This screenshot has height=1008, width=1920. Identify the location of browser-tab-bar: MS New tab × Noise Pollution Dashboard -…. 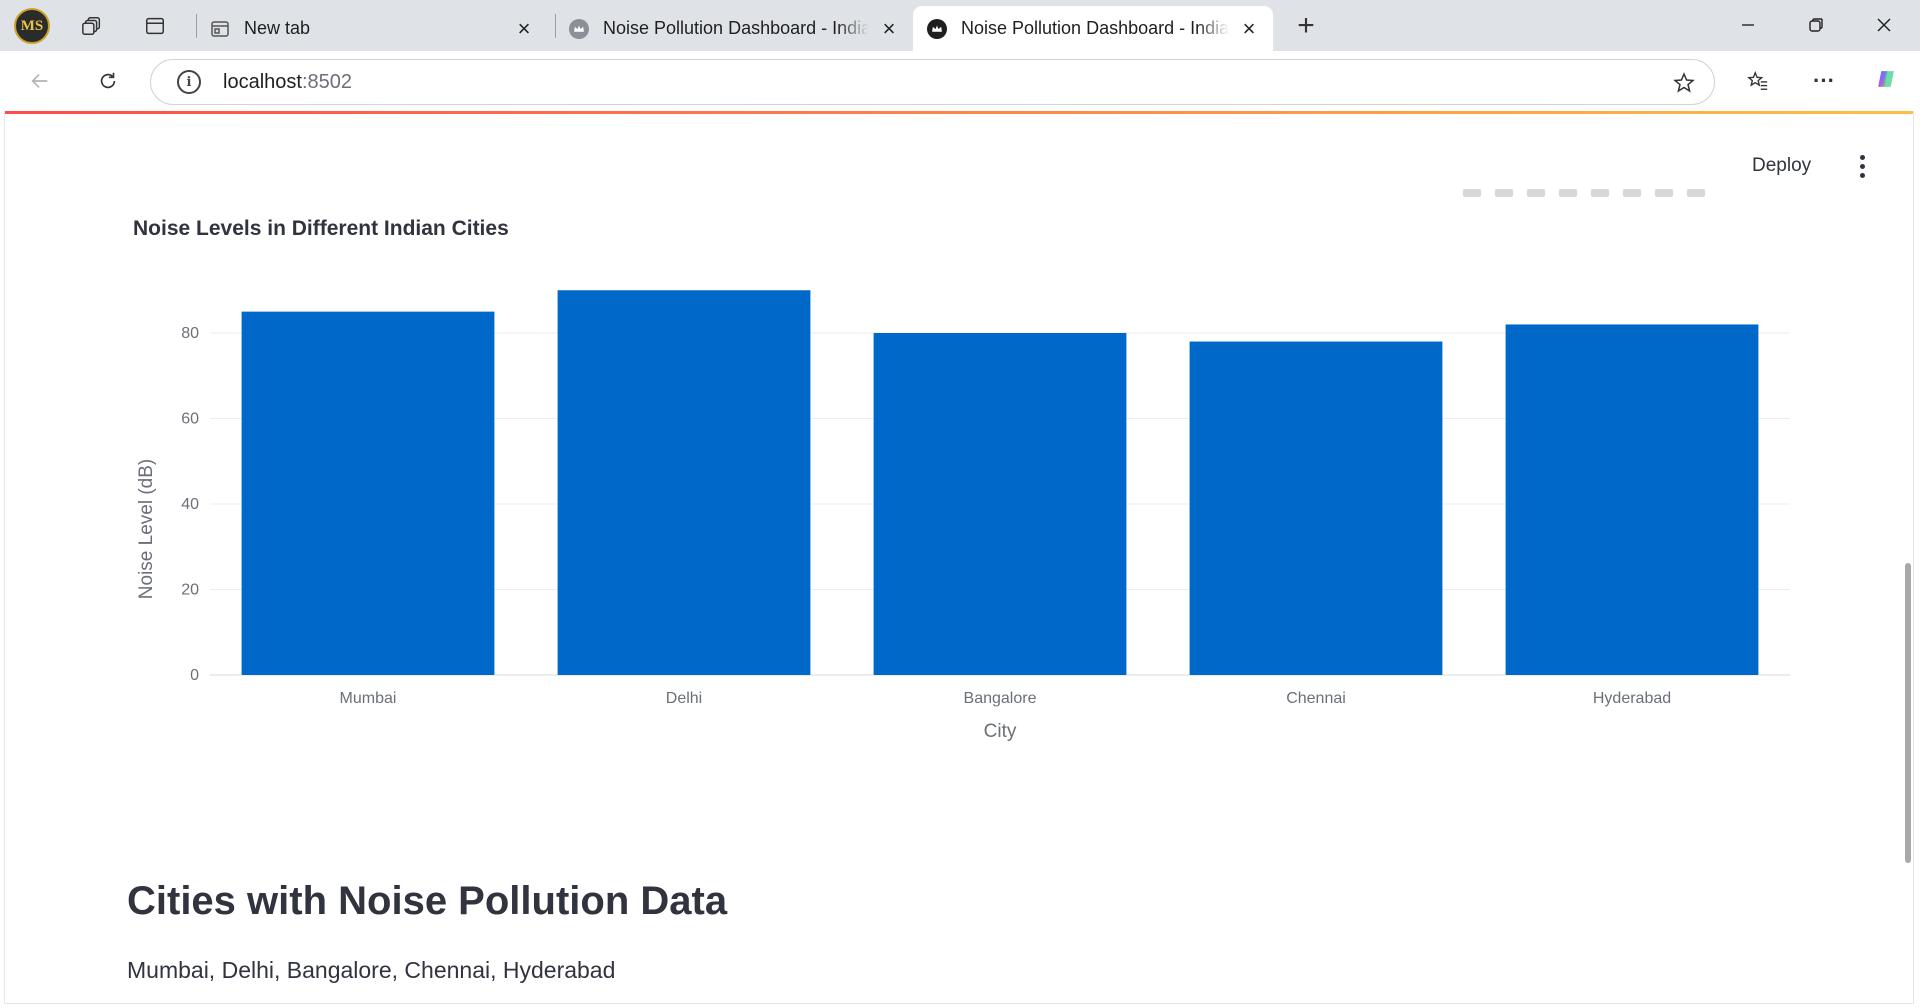
(960, 25).